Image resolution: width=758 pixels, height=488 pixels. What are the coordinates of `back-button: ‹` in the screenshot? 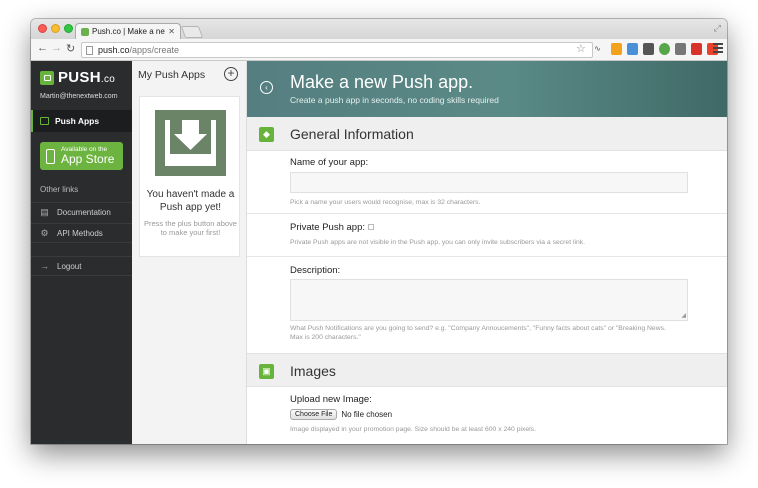 It's located at (266, 87).